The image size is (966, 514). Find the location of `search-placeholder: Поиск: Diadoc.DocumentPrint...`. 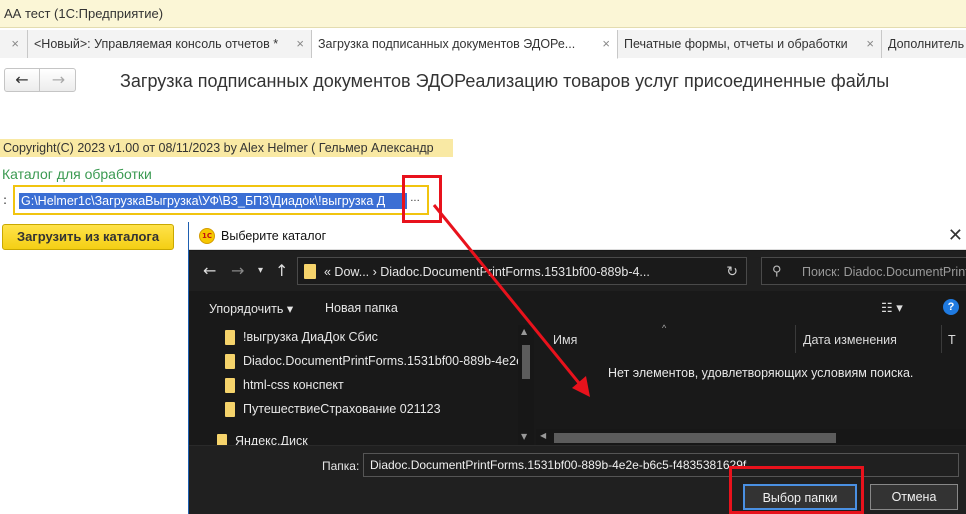

search-placeholder: Поиск: Diadoc.DocumentPrint... is located at coordinates (884, 272).